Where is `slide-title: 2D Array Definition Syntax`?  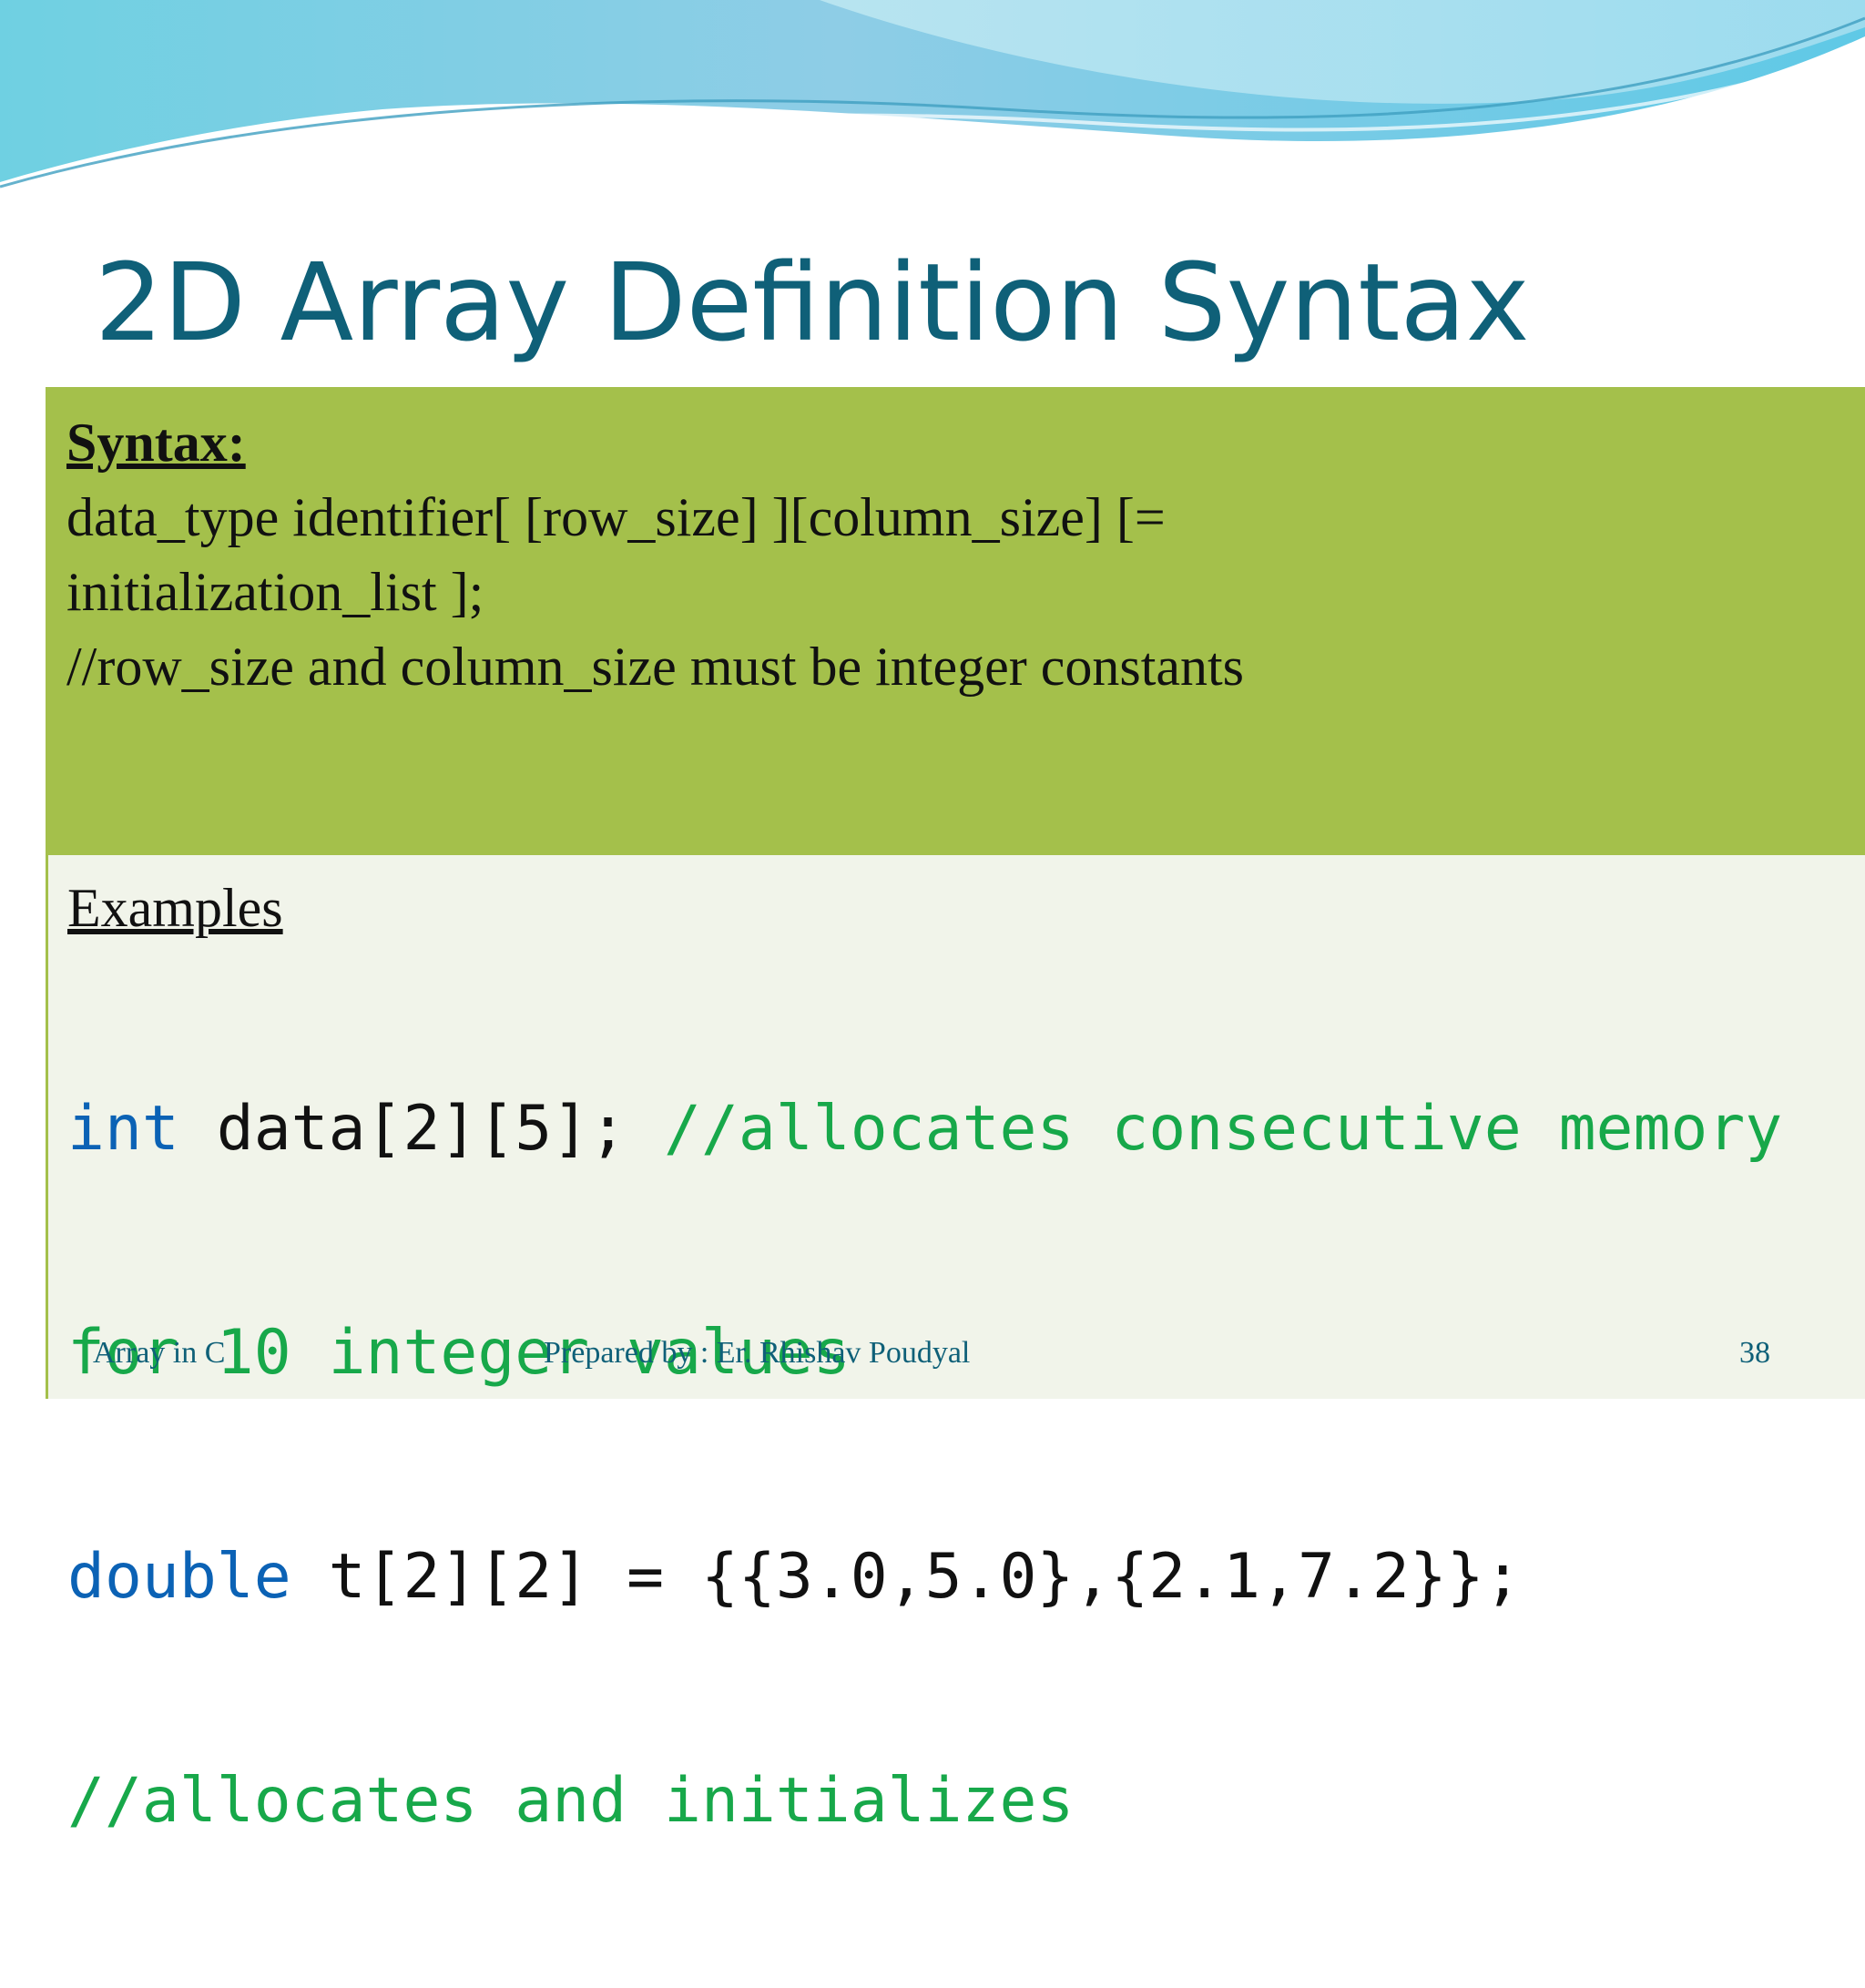 slide-title: 2D Array Definition Syntax is located at coordinates (813, 302).